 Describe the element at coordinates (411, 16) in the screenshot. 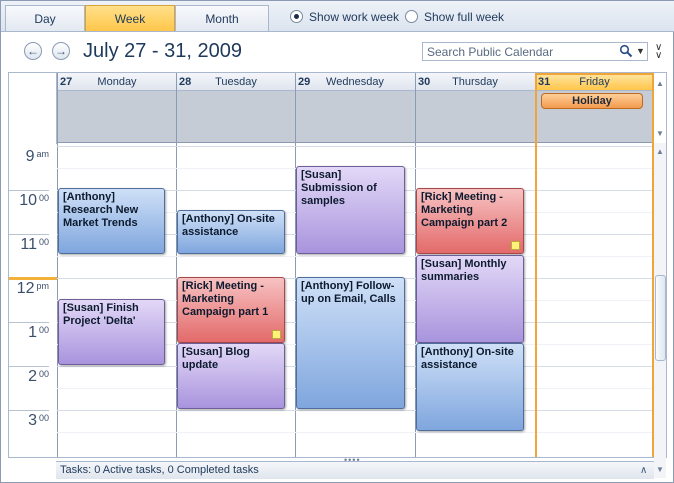

I see `show-full-week-radio` at that location.